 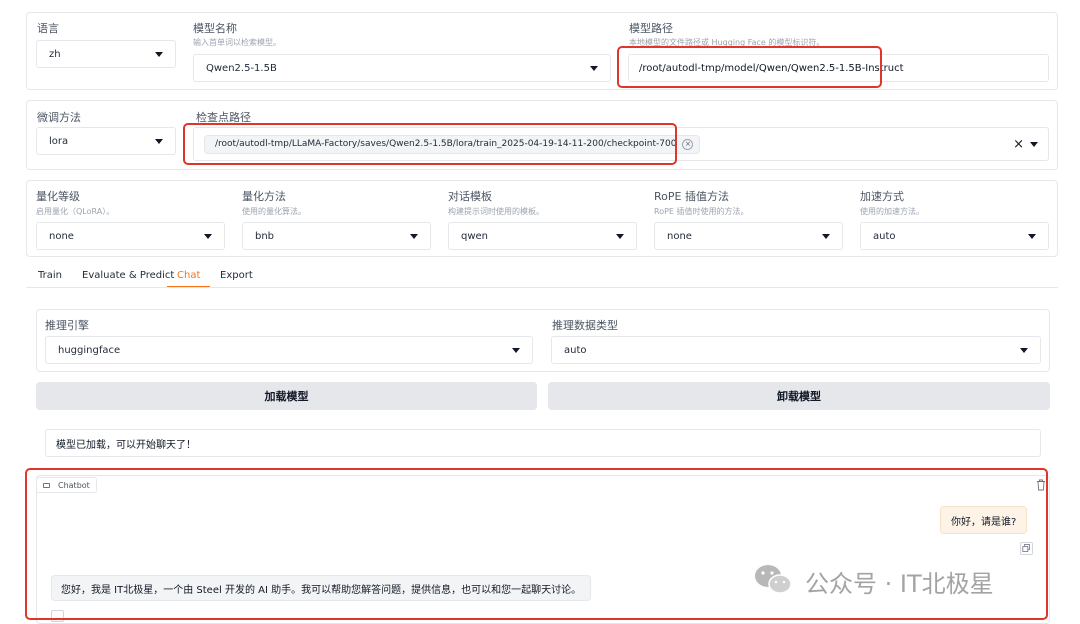 I want to click on trash-icon, so click(x=1041, y=485).